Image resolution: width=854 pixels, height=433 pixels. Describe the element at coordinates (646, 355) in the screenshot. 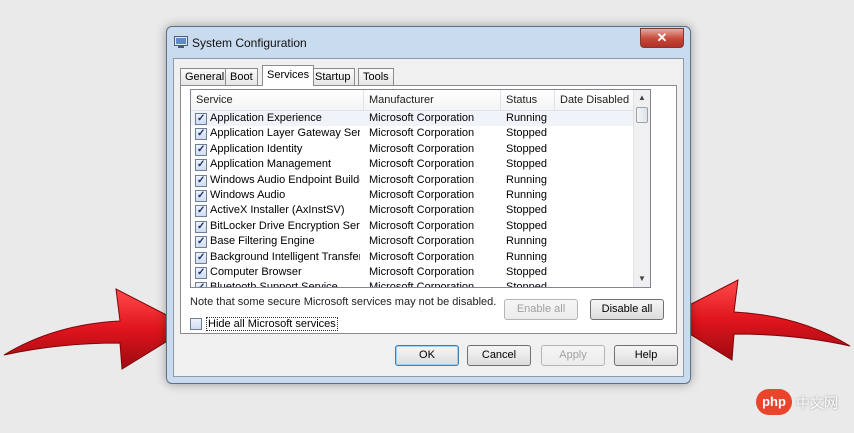

I see `help-button: Help` at that location.